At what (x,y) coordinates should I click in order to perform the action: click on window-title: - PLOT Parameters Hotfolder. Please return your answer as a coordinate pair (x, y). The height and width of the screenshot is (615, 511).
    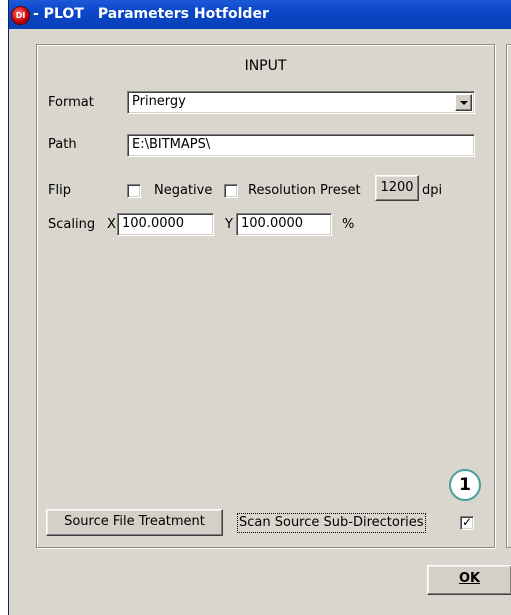
    Looking at the image, I should click on (151, 14).